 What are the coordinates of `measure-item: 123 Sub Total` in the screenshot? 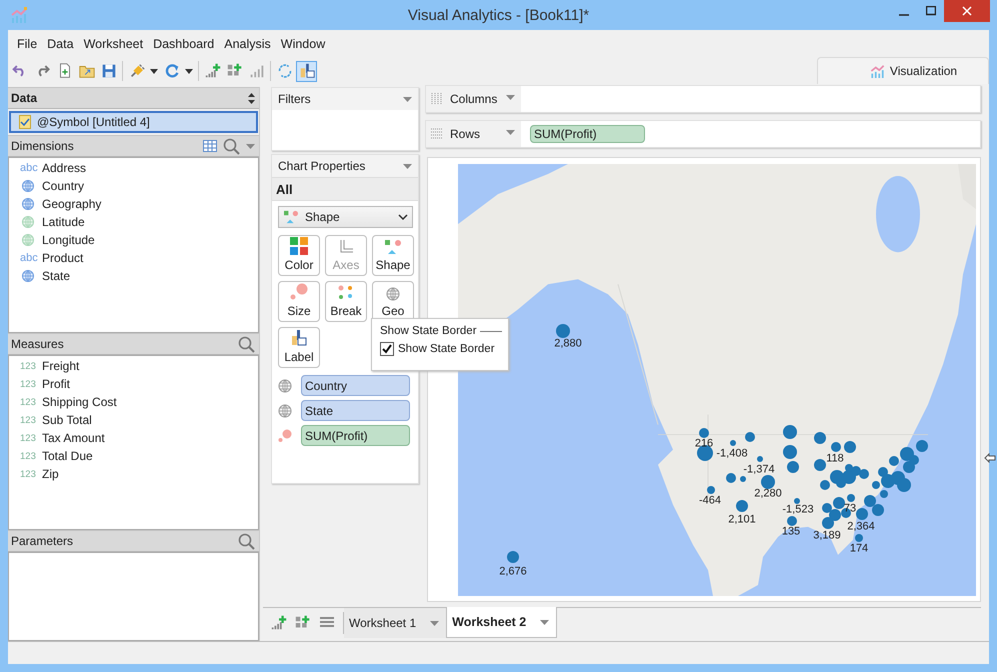 It's located at (133, 420).